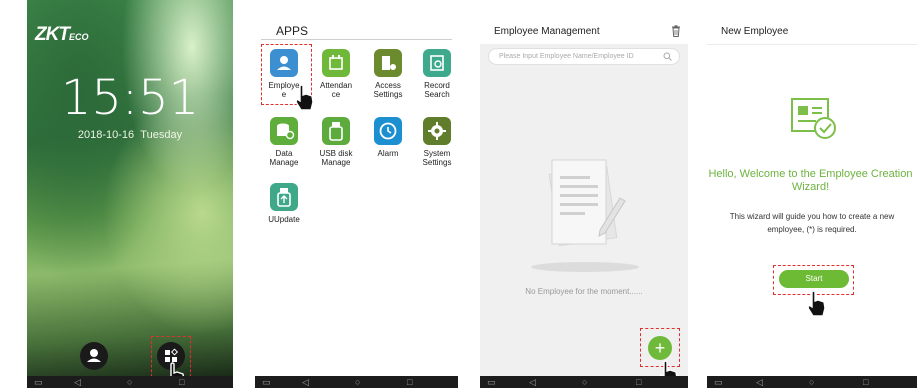 This screenshot has height=388, width=917. I want to click on uupdate-icon, so click(284, 197).